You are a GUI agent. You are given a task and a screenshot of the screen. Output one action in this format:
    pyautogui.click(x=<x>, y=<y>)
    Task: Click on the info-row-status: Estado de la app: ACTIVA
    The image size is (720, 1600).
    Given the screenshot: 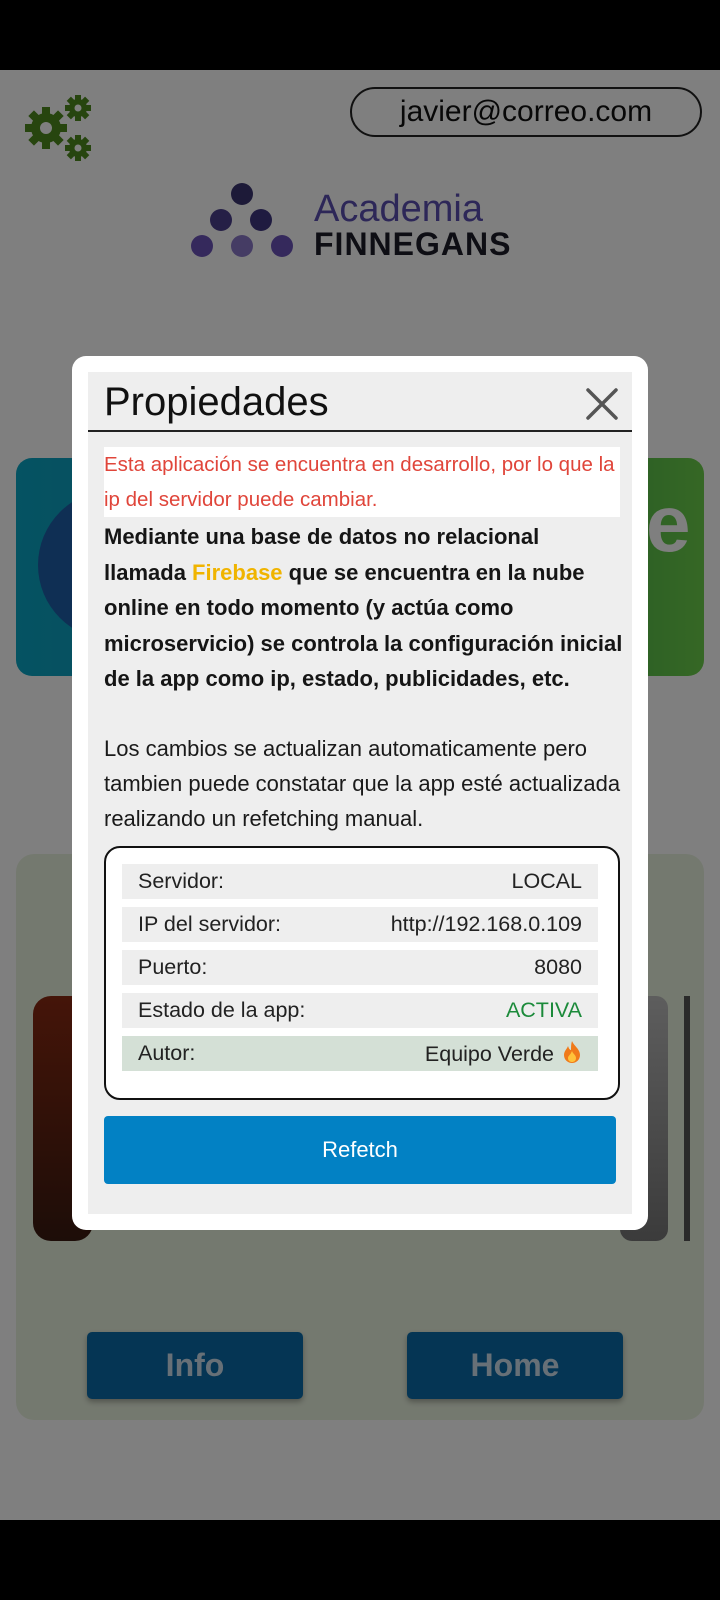 What is the action you would take?
    pyautogui.click(x=360, y=1010)
    